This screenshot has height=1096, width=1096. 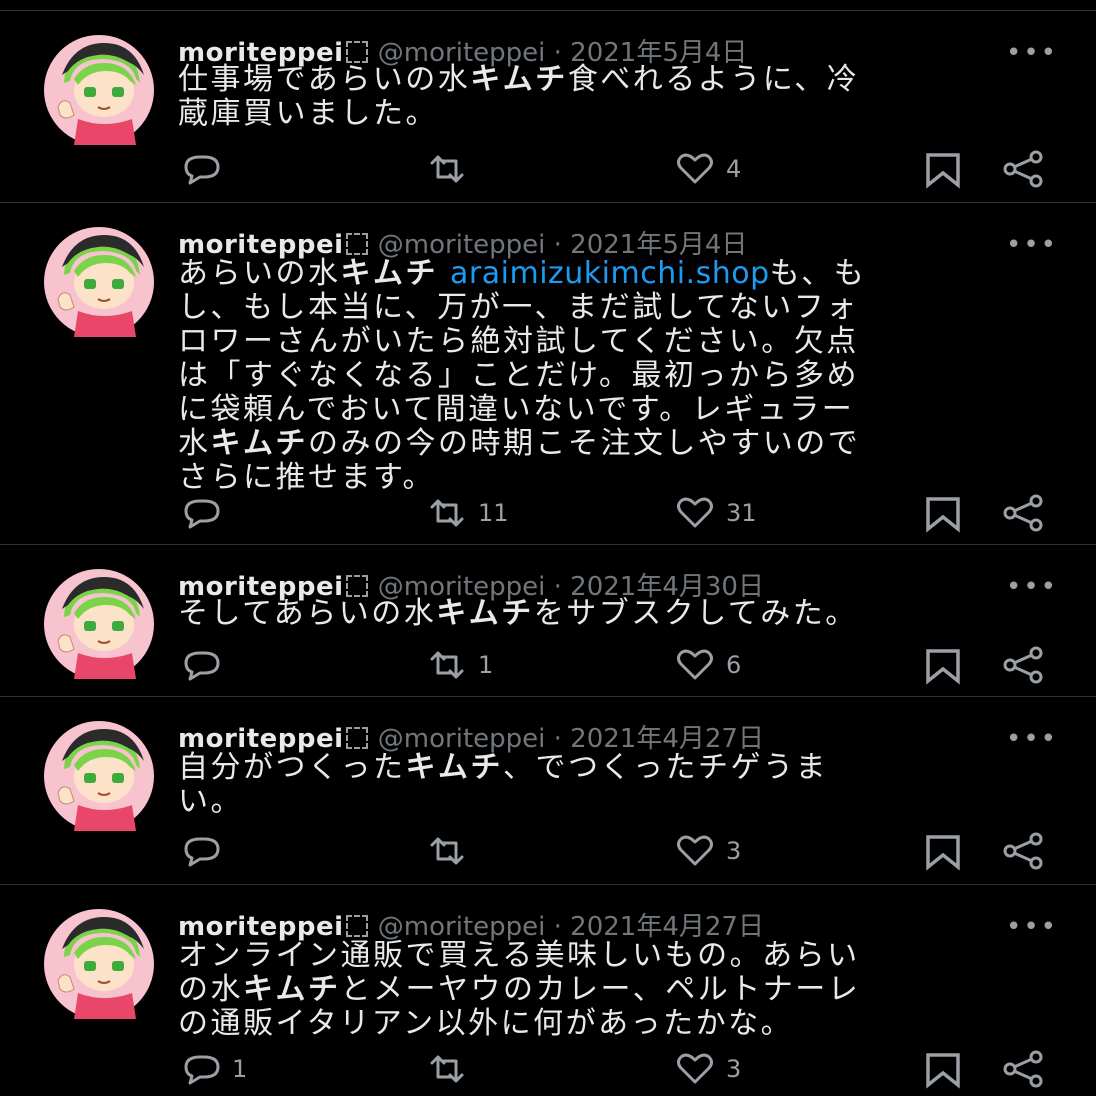 What do you see at coordinates (444, 273) in the screenshot?
I see `tweet-text-segment` at bounding box center [444, 273].